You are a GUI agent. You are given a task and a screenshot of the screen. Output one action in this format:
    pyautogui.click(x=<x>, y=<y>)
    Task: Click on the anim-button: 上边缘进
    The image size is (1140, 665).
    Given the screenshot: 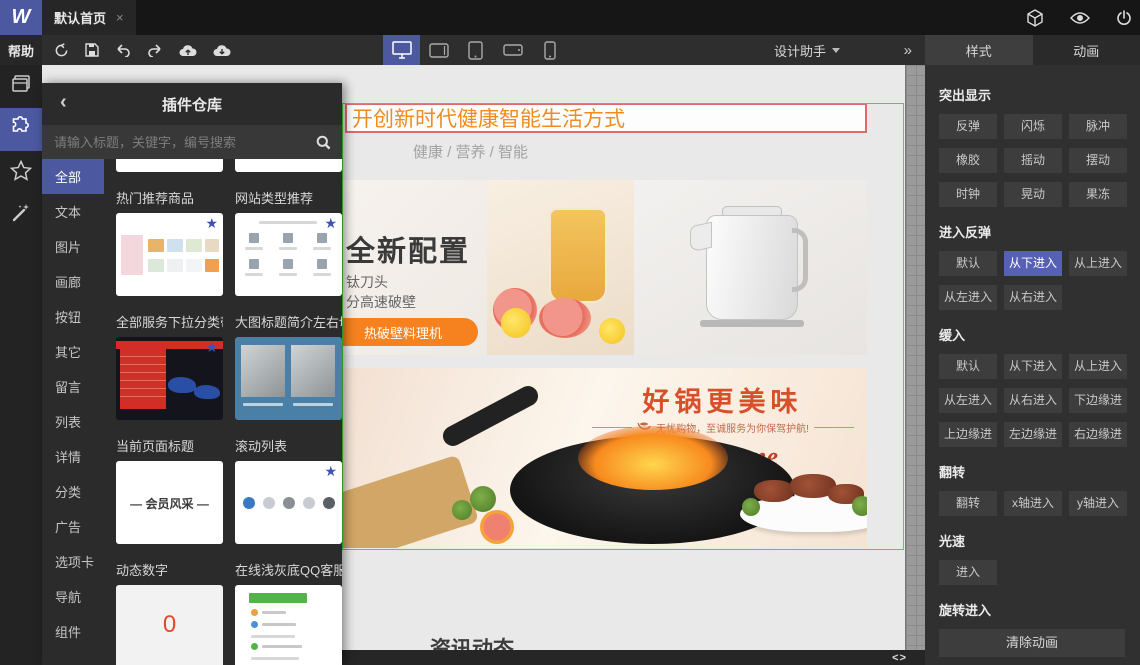 What is the action you would take?
    pyautogui.click(x=968, y=434)
    